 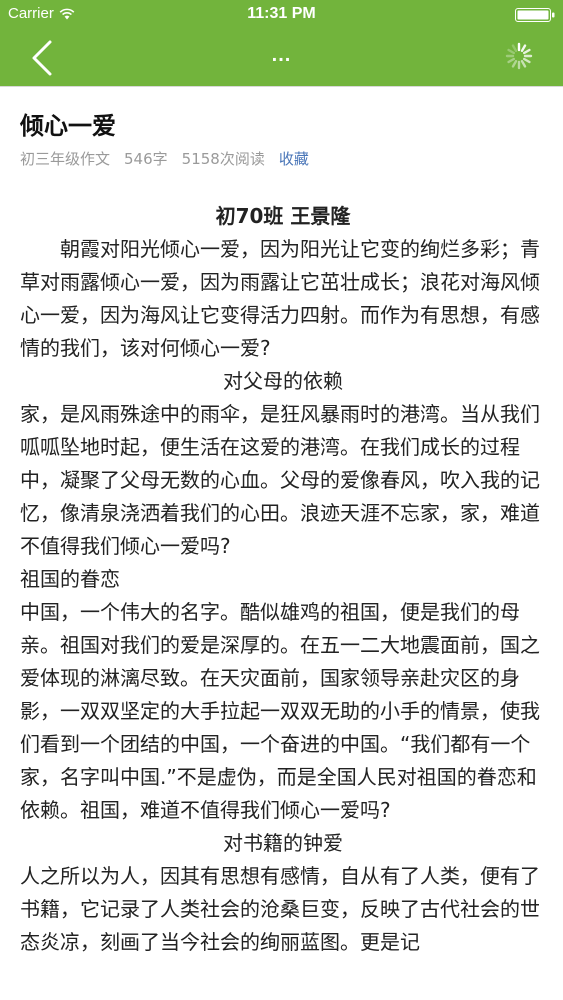 What do you see at coordinates (283, 381) in the screenshot?
I see `section-heading-parents: 对父母的依赖` at bounding box center [283, 381].